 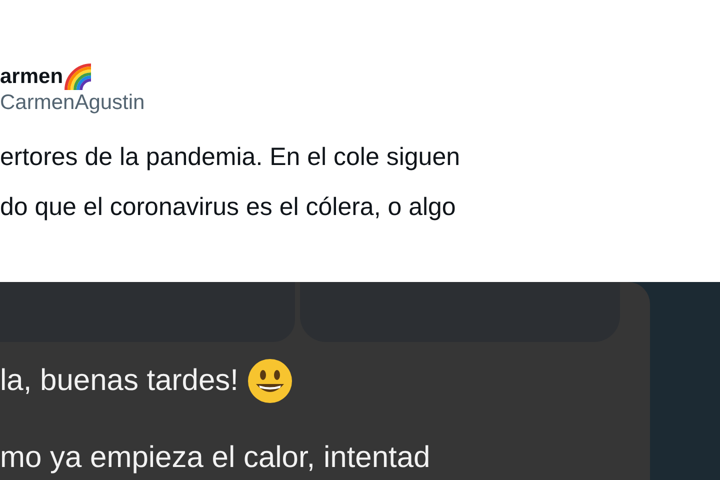 I want to click on tweet-text-line: do que el coronavirus es el cólera, o algo, so click(x=228, y=207).